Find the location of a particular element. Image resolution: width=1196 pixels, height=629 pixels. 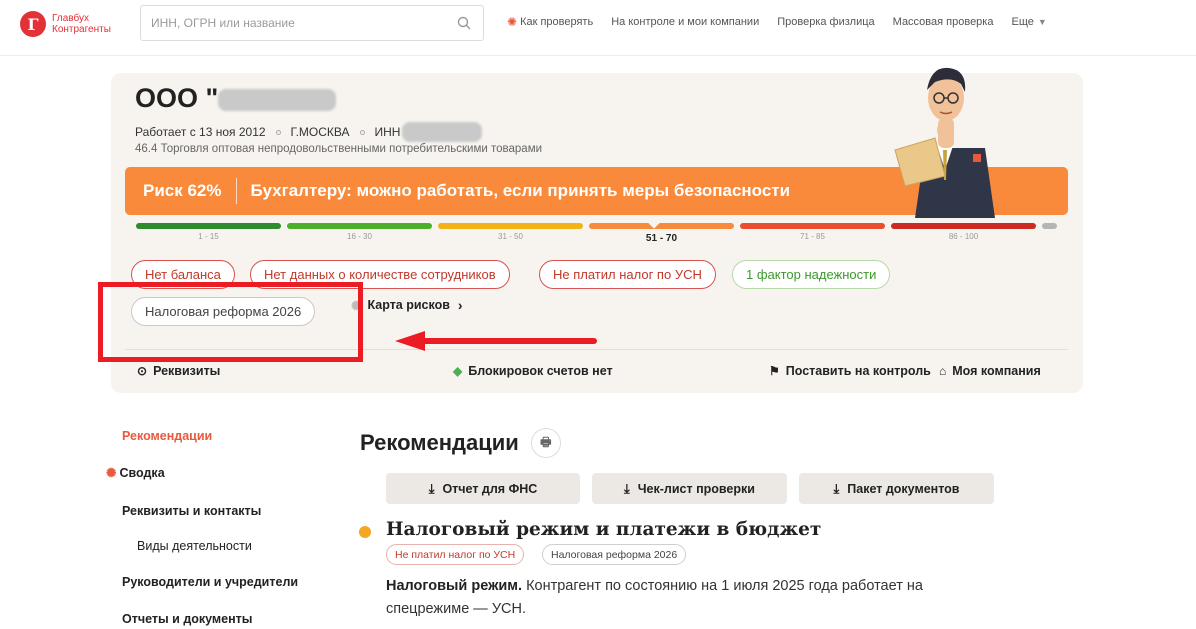

risk-map-label: Карта рисков is located at coordinates (408, 305).